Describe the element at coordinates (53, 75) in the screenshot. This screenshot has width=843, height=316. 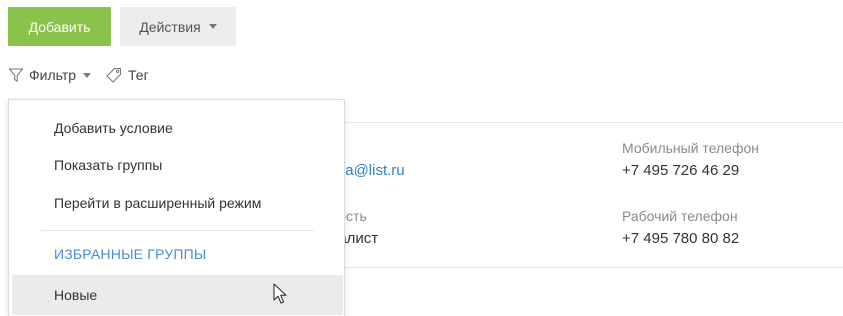
I see `filter-label: Фильтр` at that location.